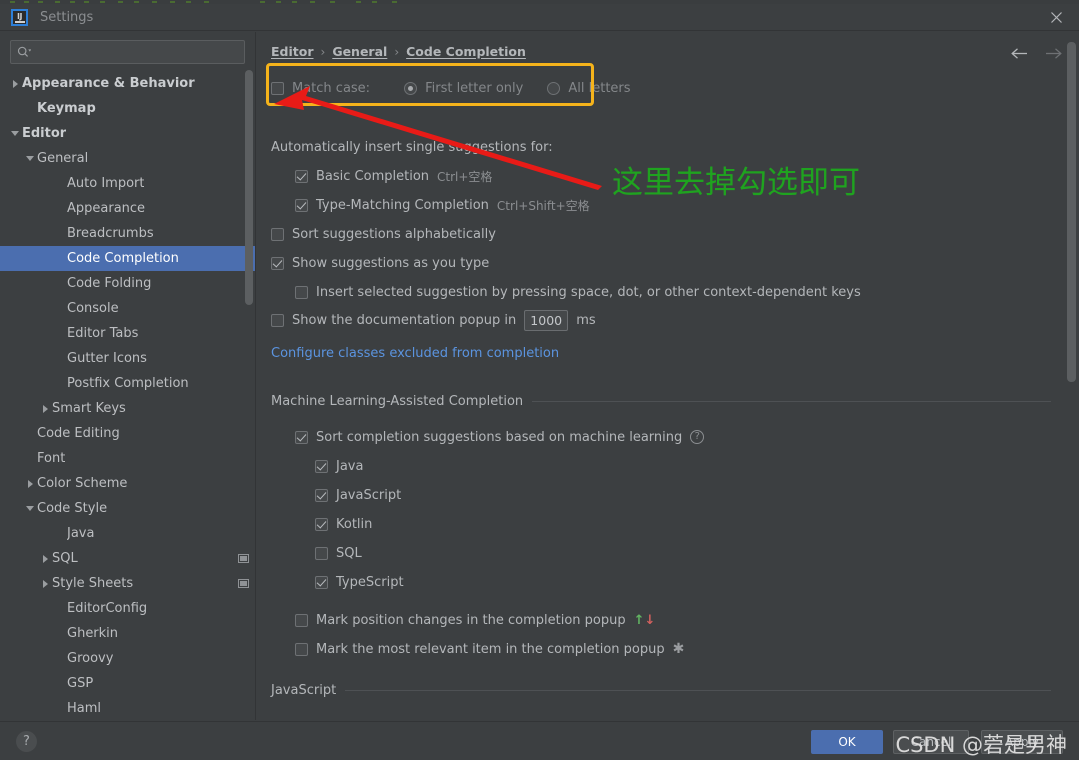  What do you see at coordinates (26, 741) in the screenshot?
I see `help-button: ?` at bounding box center [26, 741].